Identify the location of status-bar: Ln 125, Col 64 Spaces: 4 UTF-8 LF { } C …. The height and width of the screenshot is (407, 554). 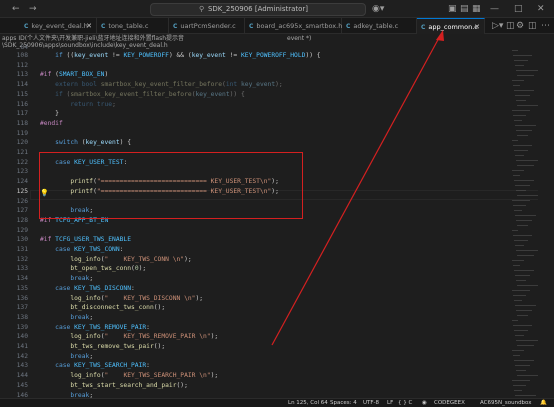
(277, 402).